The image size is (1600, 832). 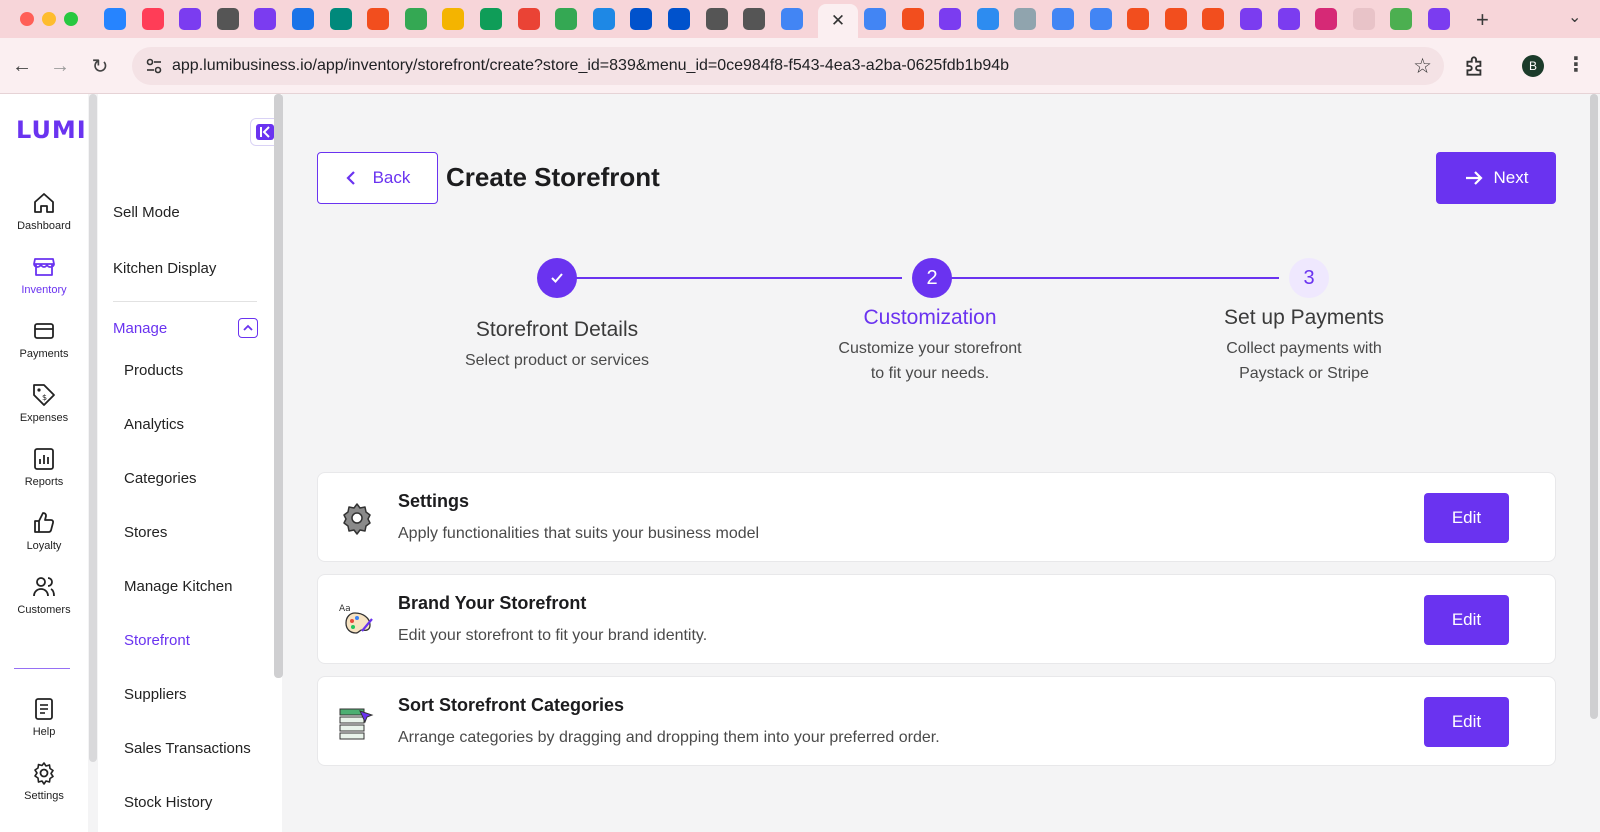 What do you see at coordinates (1574, 17) in the screenshot?
I see `tab-search-chevron-icon: ⌄` at bounding box center [1574, 17].